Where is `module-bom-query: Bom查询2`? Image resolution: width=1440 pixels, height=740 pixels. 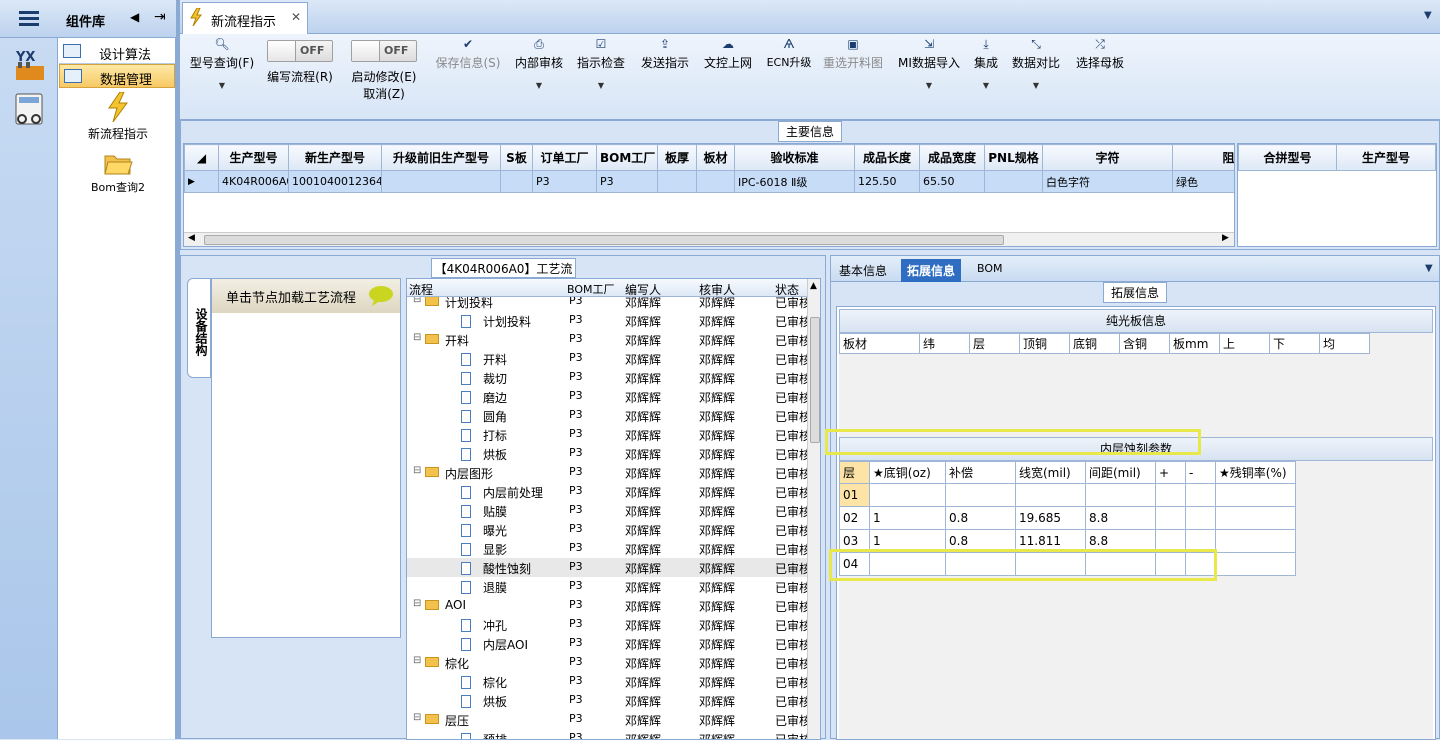 module-bom-query: Bom查询2 is located at coordinates (118, 172).